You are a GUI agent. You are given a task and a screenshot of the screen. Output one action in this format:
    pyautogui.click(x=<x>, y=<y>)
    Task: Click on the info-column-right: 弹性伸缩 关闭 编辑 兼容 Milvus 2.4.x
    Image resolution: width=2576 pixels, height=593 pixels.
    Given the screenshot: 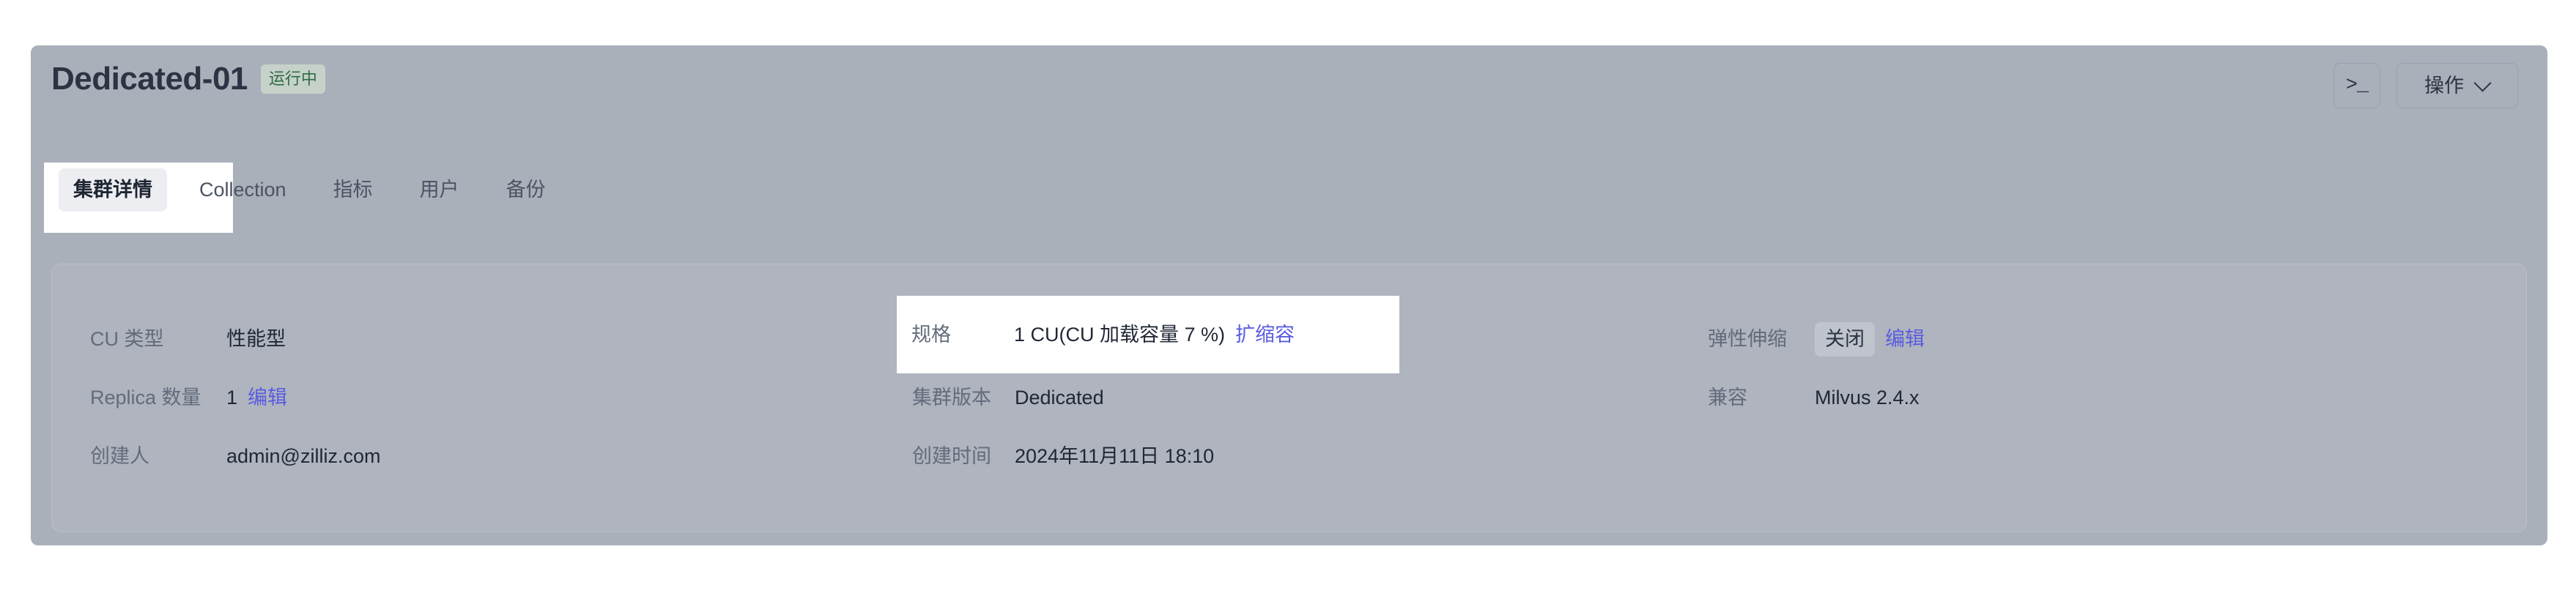 What is the action you would take?
    pyautogui.click(x=2092, y=368)
    